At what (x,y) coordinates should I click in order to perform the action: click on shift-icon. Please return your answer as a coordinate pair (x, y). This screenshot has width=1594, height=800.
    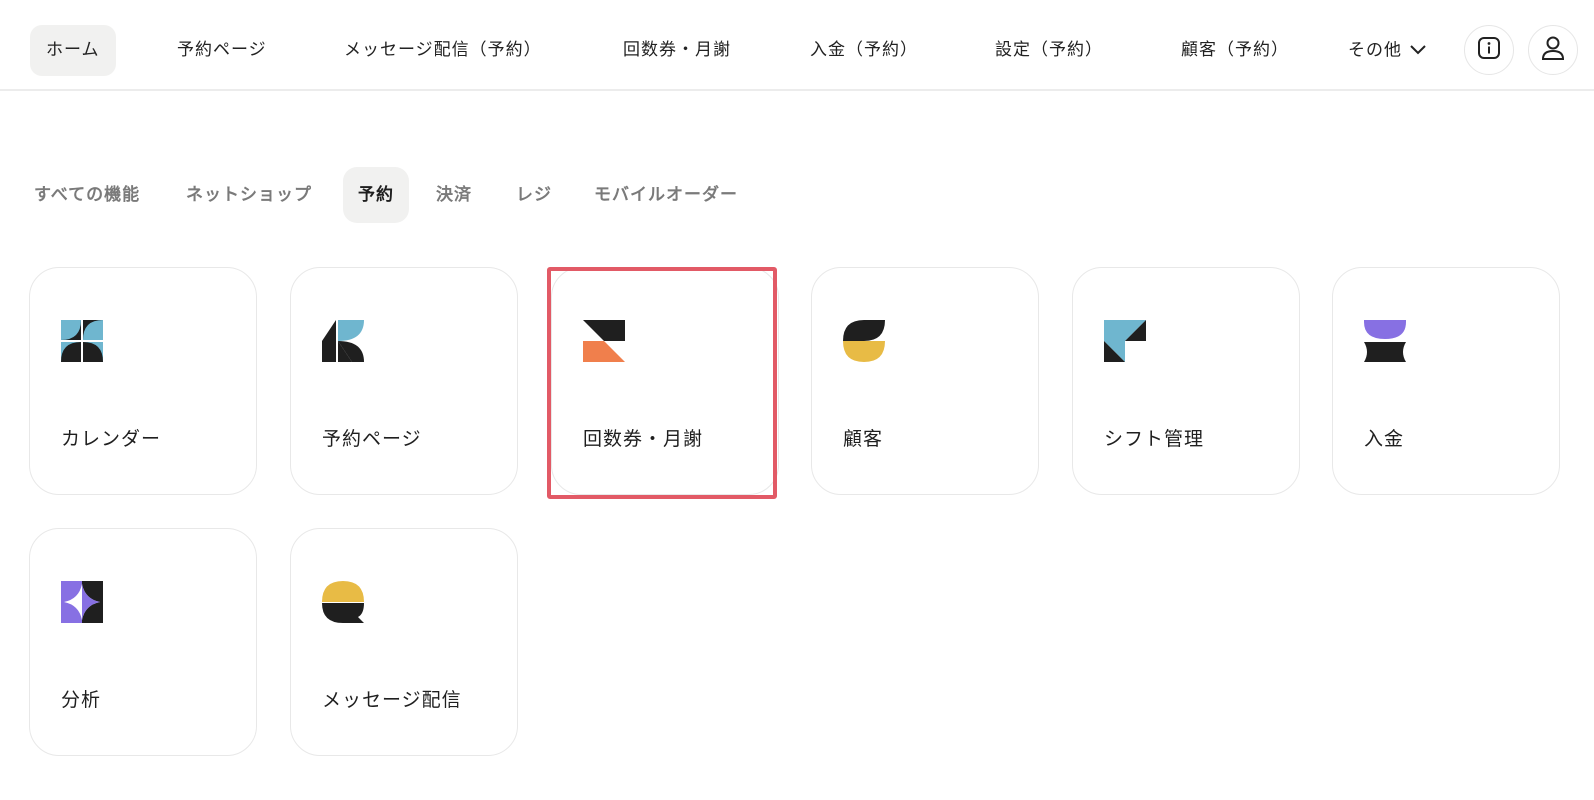
    Looking at the image, I should click on (1125, 341).